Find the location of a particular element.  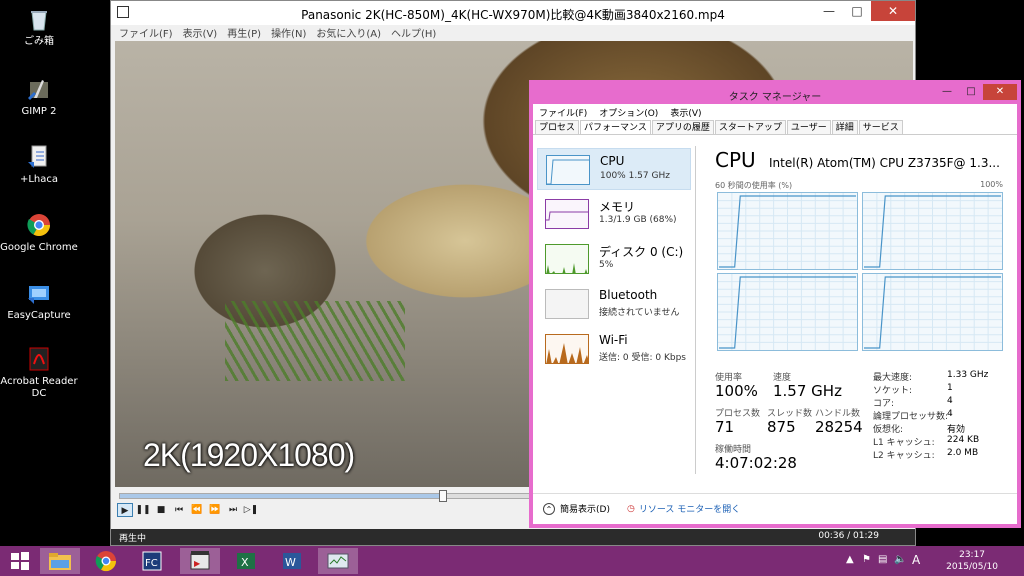

tab-performance: パフォーマンス is located at coordinates (615, 127).